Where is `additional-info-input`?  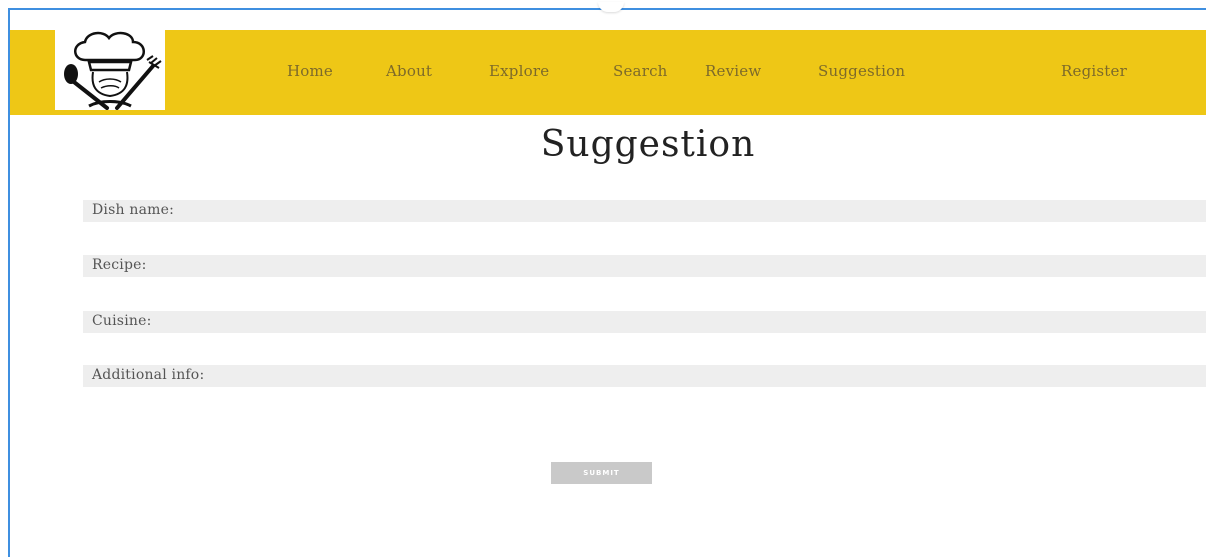
additional-info-input is located at coordinates (730, 377).